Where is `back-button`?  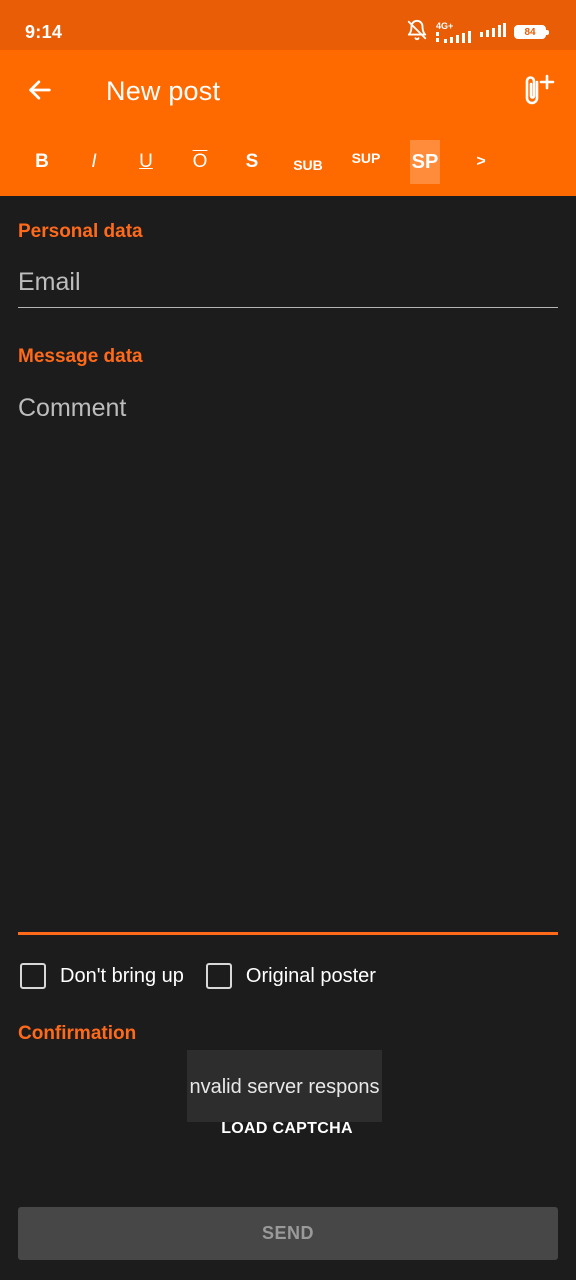
back-button is located at coordinates (40, 92).